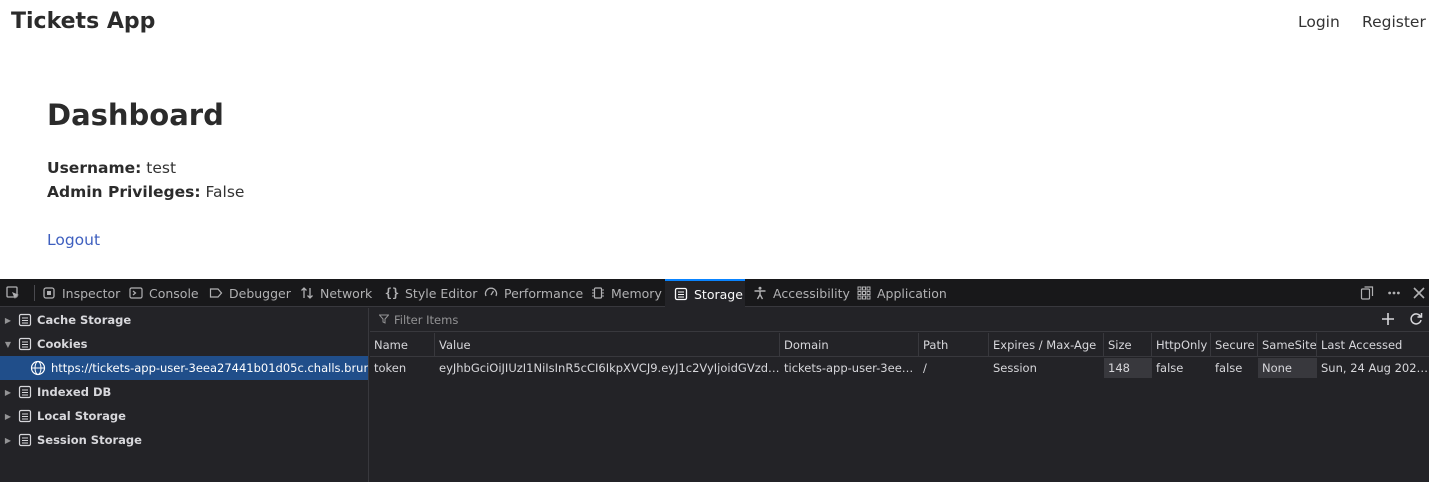 This screenshot has width=1429, height=482. What do you see at coordinates (135, 115) in the screenshot?
I see `page-title: Dashboard` at bounding box center [135, 115].